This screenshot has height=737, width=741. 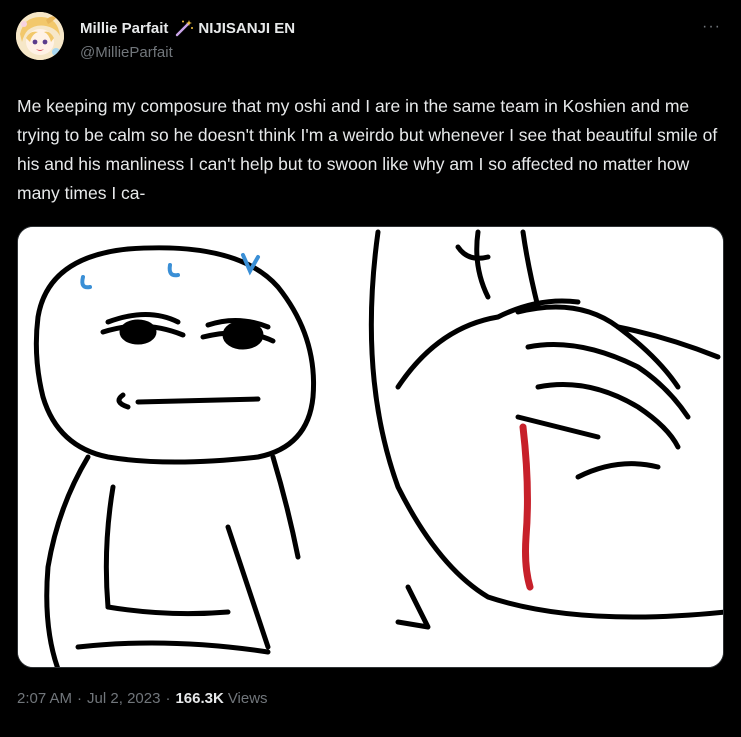 I want to click on author-handle: @MillieParfait, so click(x=126, y=52).